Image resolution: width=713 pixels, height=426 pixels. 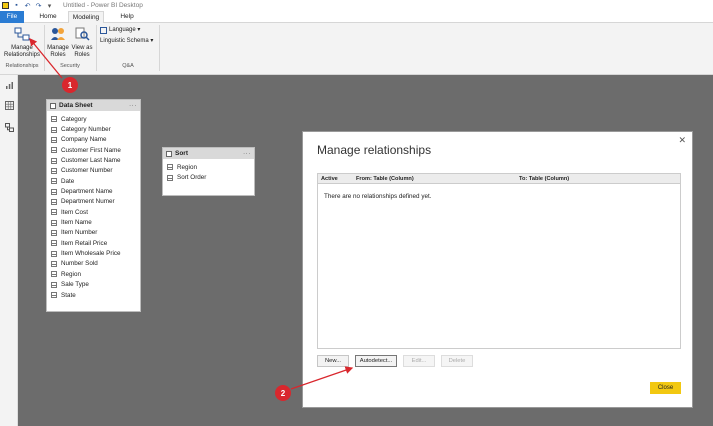 What do you see at coordinates (129, 41) in the screenshot?
I see `linguistic-schema-button: Linguistic Schema ▾` at bounding box center [129, 41].